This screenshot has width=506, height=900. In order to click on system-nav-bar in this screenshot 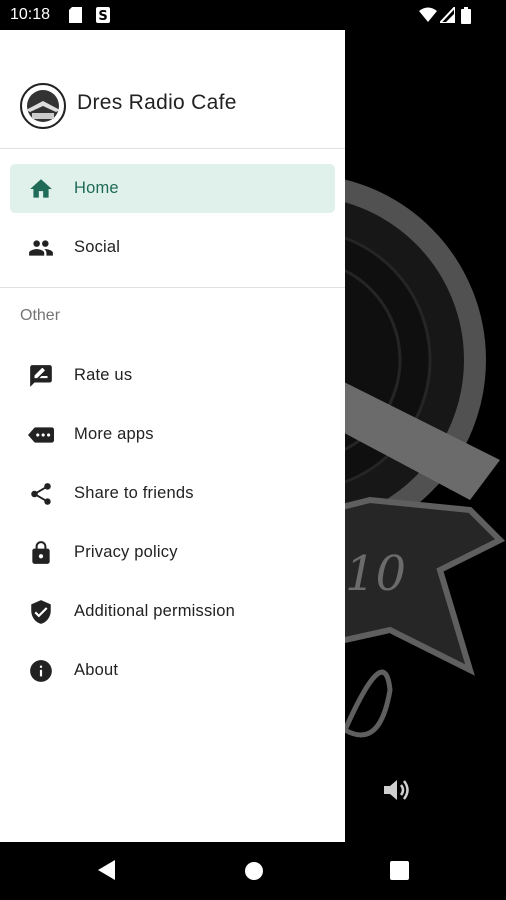, I will do `click(253, 871)`.